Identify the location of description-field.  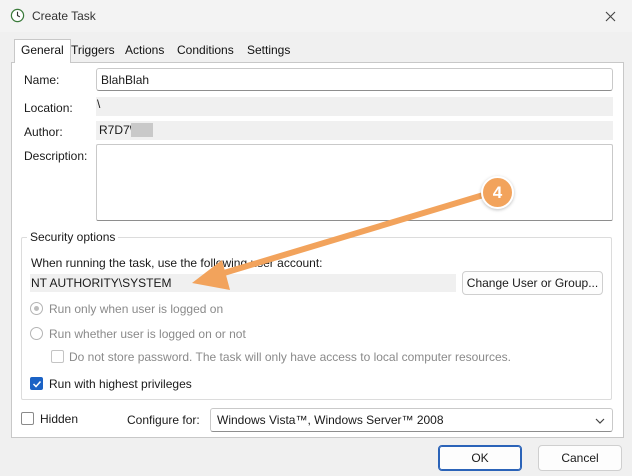
(354, 182).